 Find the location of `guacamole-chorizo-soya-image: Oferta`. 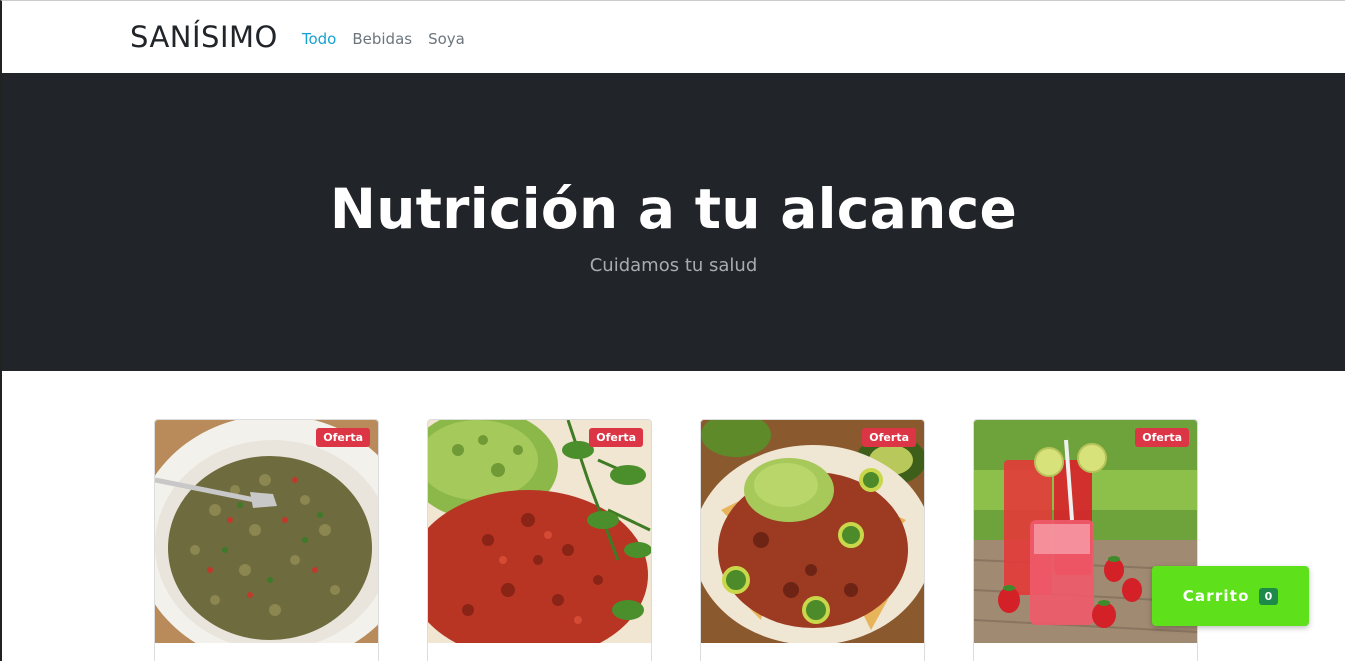

guacamole-chorizo-soya-image: Oferta is located at coordinates (539, 531).